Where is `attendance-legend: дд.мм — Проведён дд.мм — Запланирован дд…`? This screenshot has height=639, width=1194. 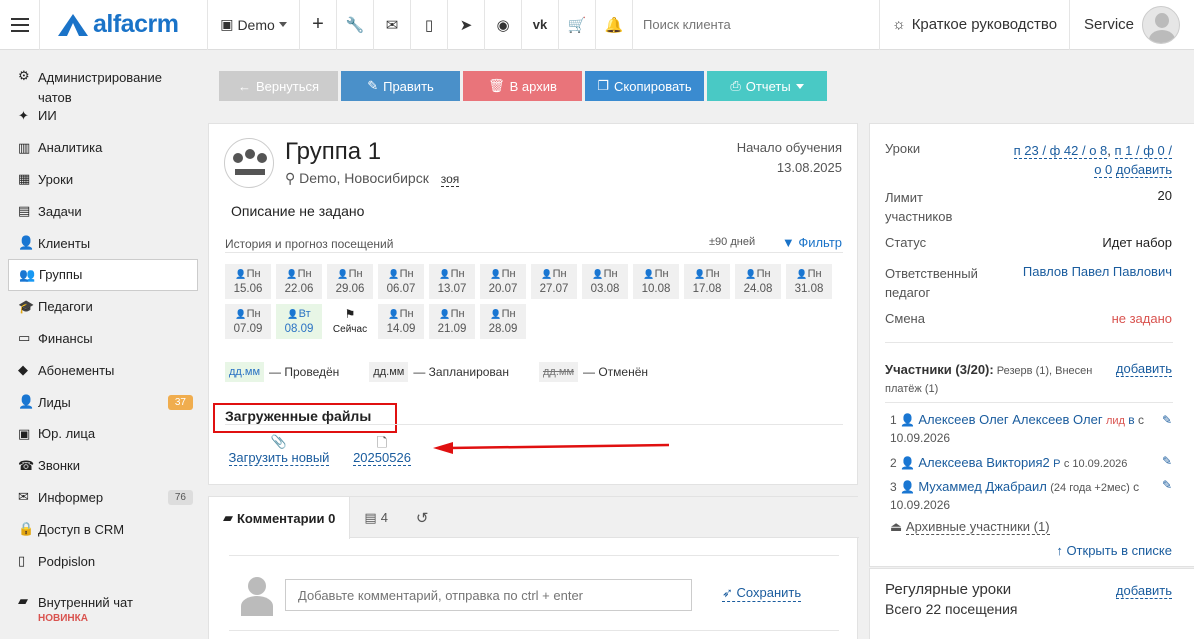 attendance-legend: дд.мм — Проведён дд.мм — Запланирован дд… is located at coordinates (436, 372).